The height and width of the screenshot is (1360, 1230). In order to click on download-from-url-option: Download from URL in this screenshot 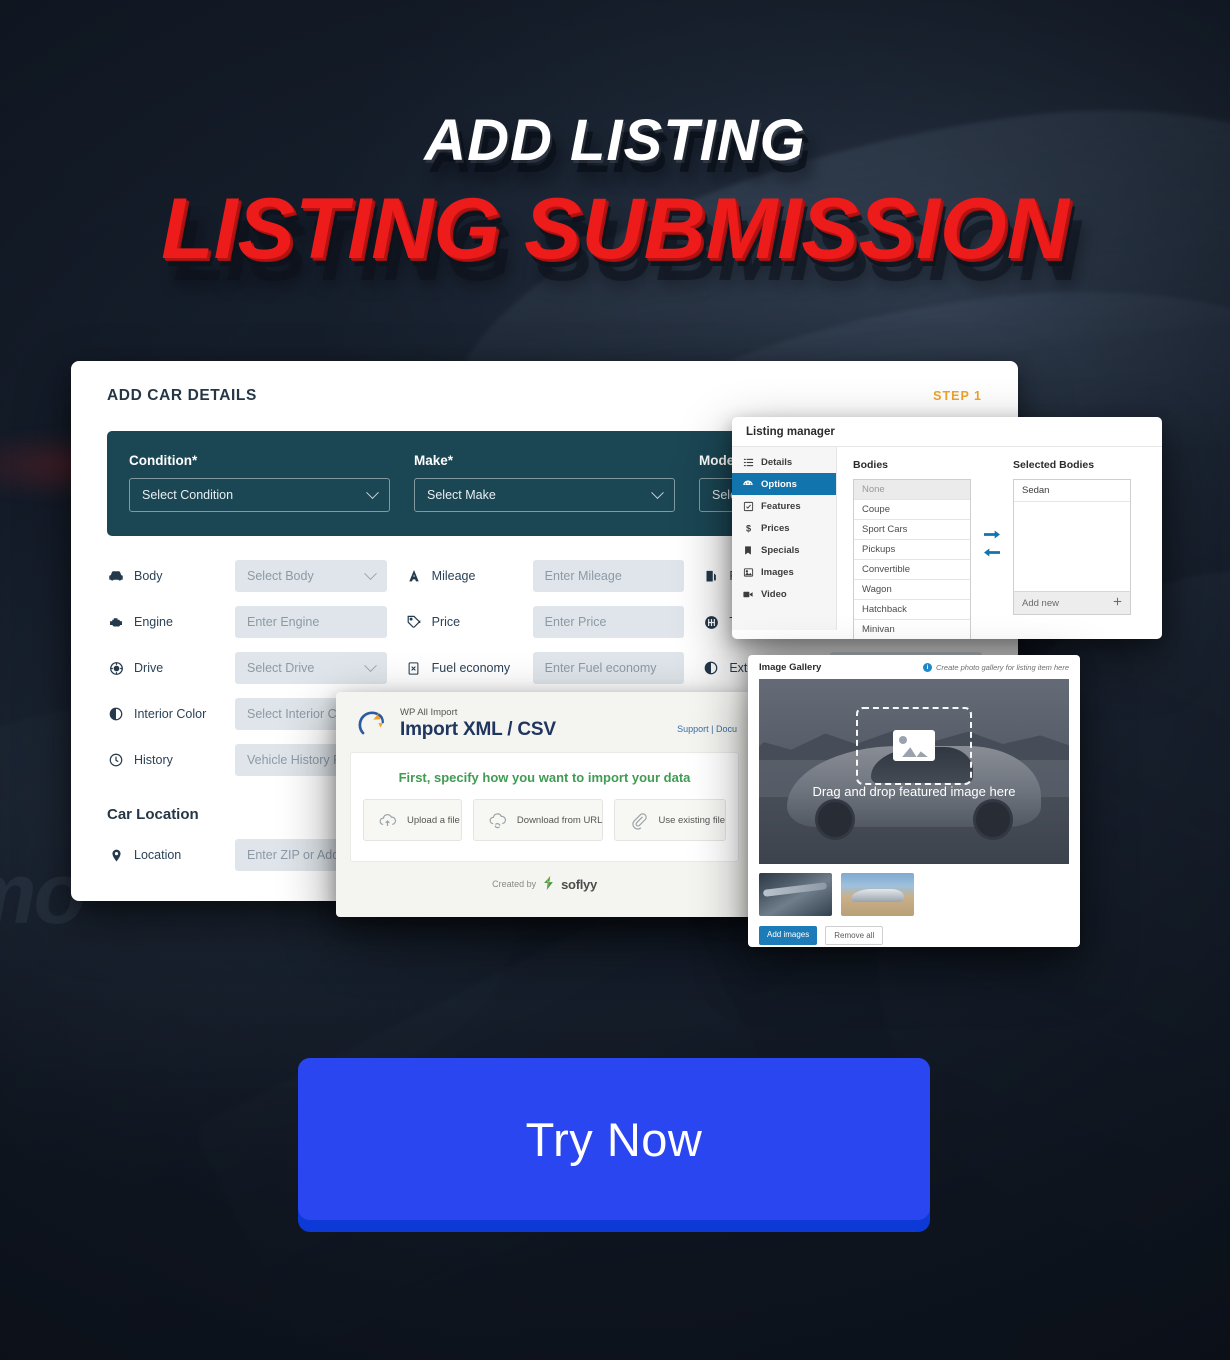, I will do `click(538, 820)`.